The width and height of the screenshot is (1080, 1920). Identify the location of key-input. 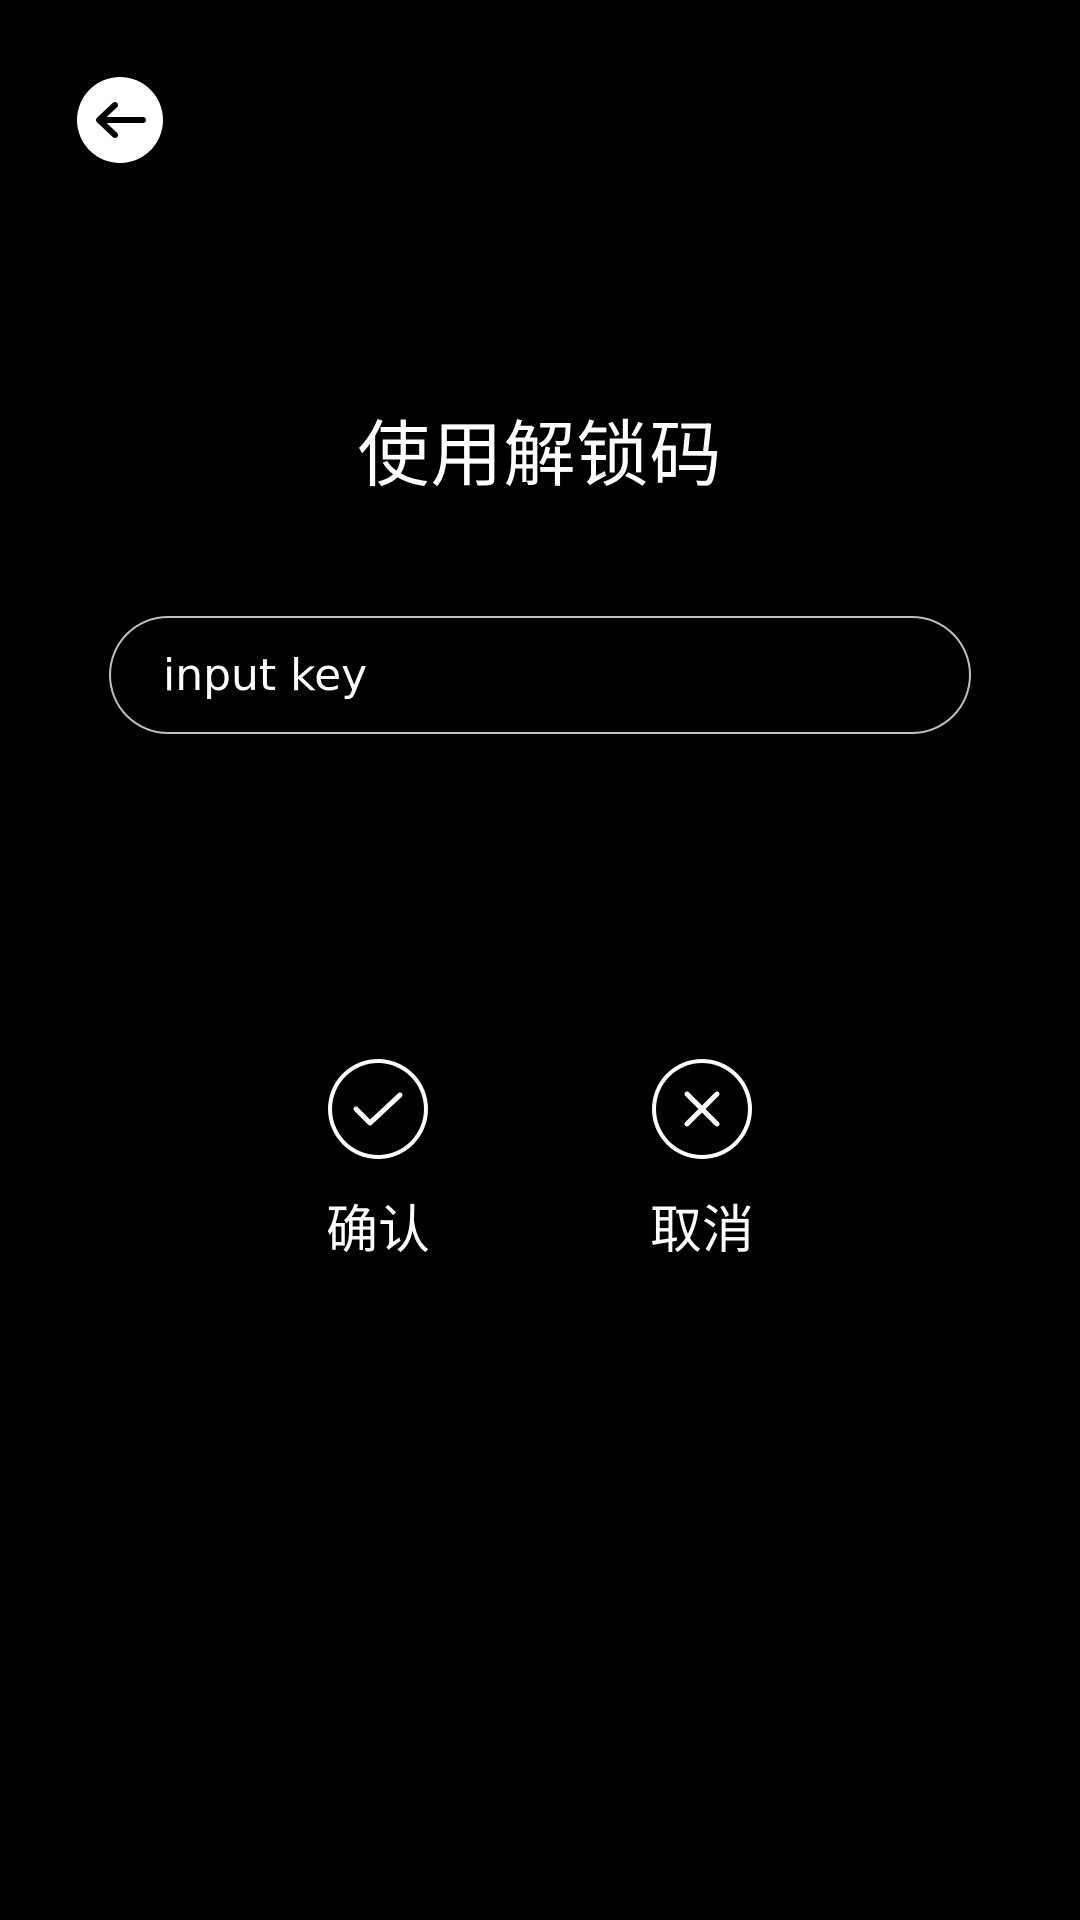
(540, 675).